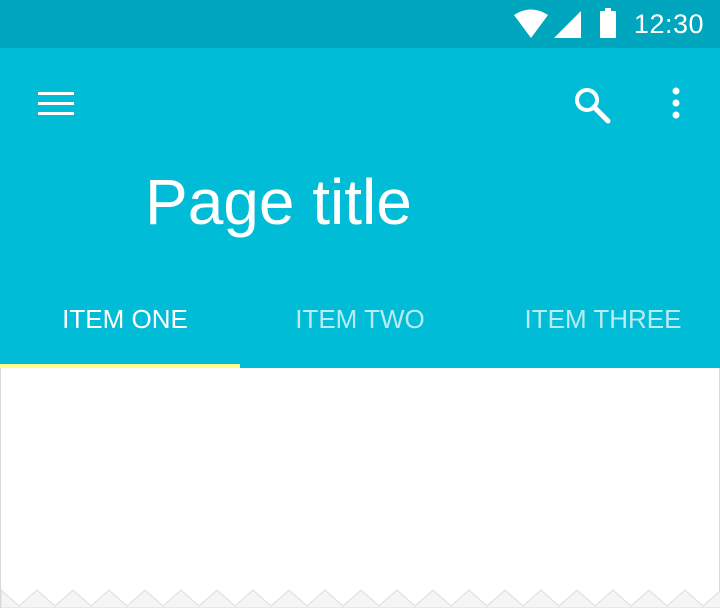 This screenshot has height=608, width=720. I want to click on status-time: 12:30, so click(668, 24).